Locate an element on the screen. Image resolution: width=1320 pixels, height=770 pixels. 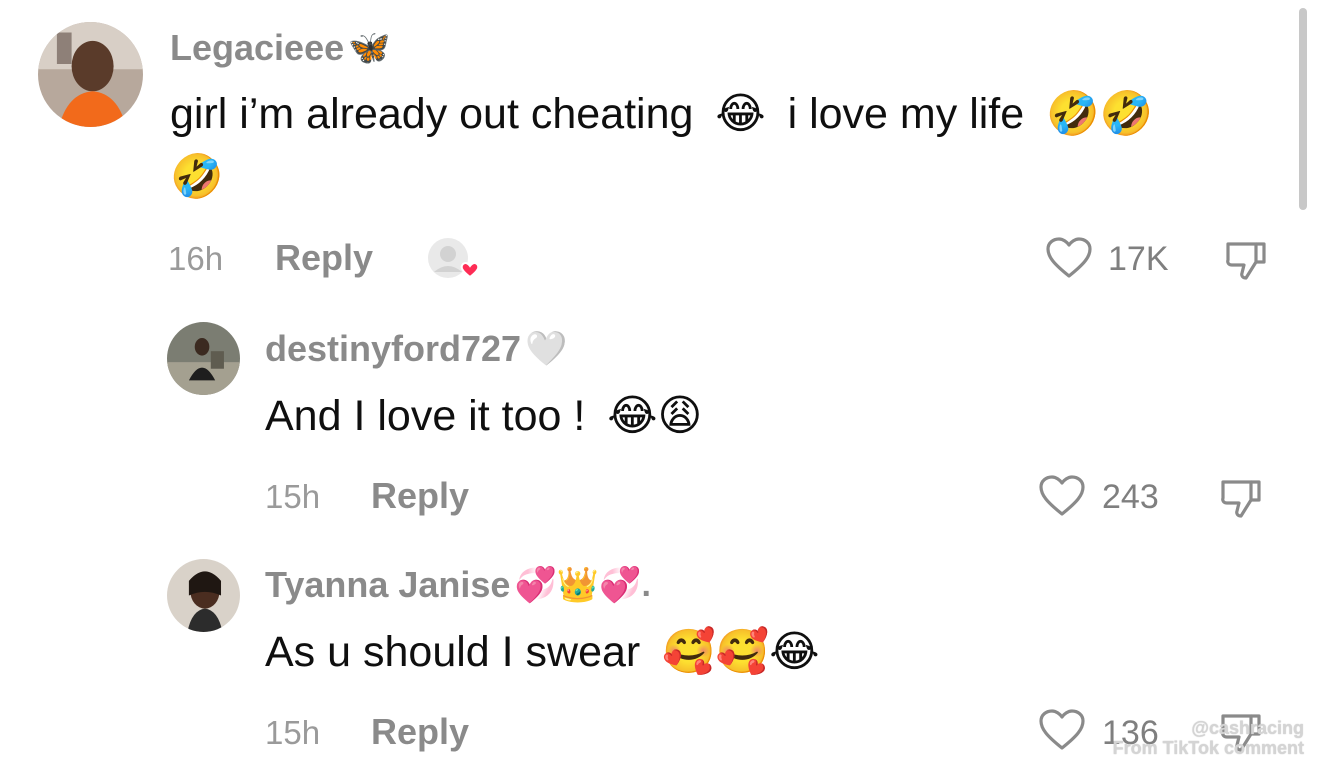
comment-text-part: And I love it too ! is located at coordinates (425, 416).